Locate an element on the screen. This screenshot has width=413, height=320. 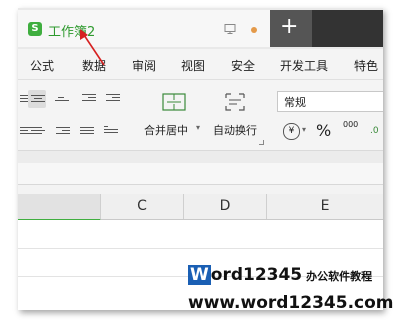
menu-data: 数据 is located at coordinates (94, 65).